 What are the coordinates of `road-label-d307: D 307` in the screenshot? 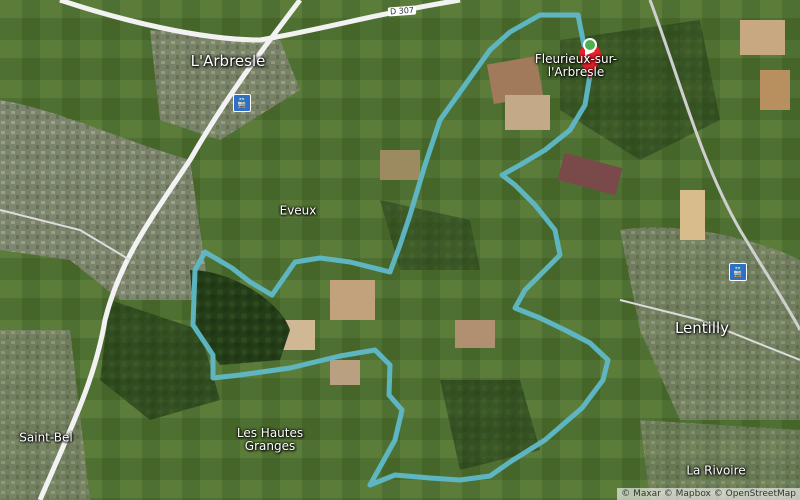 It's located at (402, 11).